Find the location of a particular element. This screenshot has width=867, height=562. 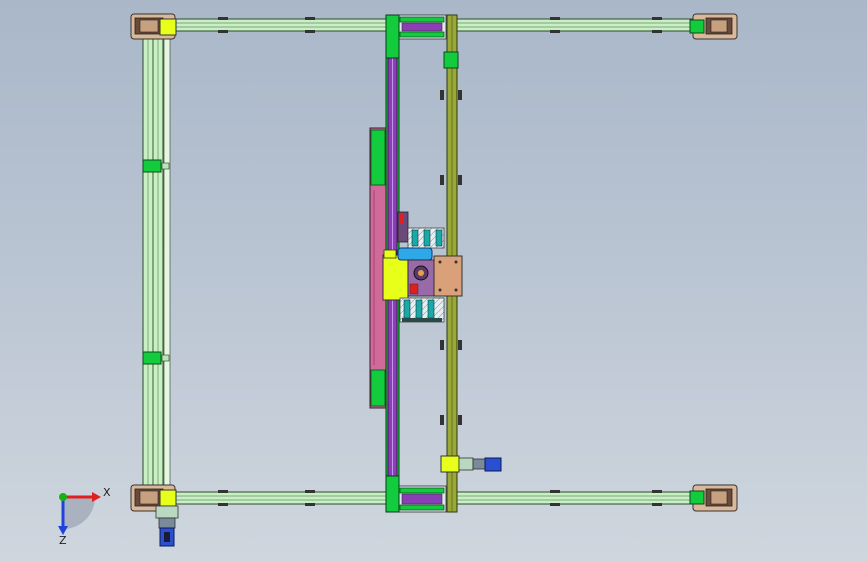

corner-block-top-right is located at coordinates (713, 26).